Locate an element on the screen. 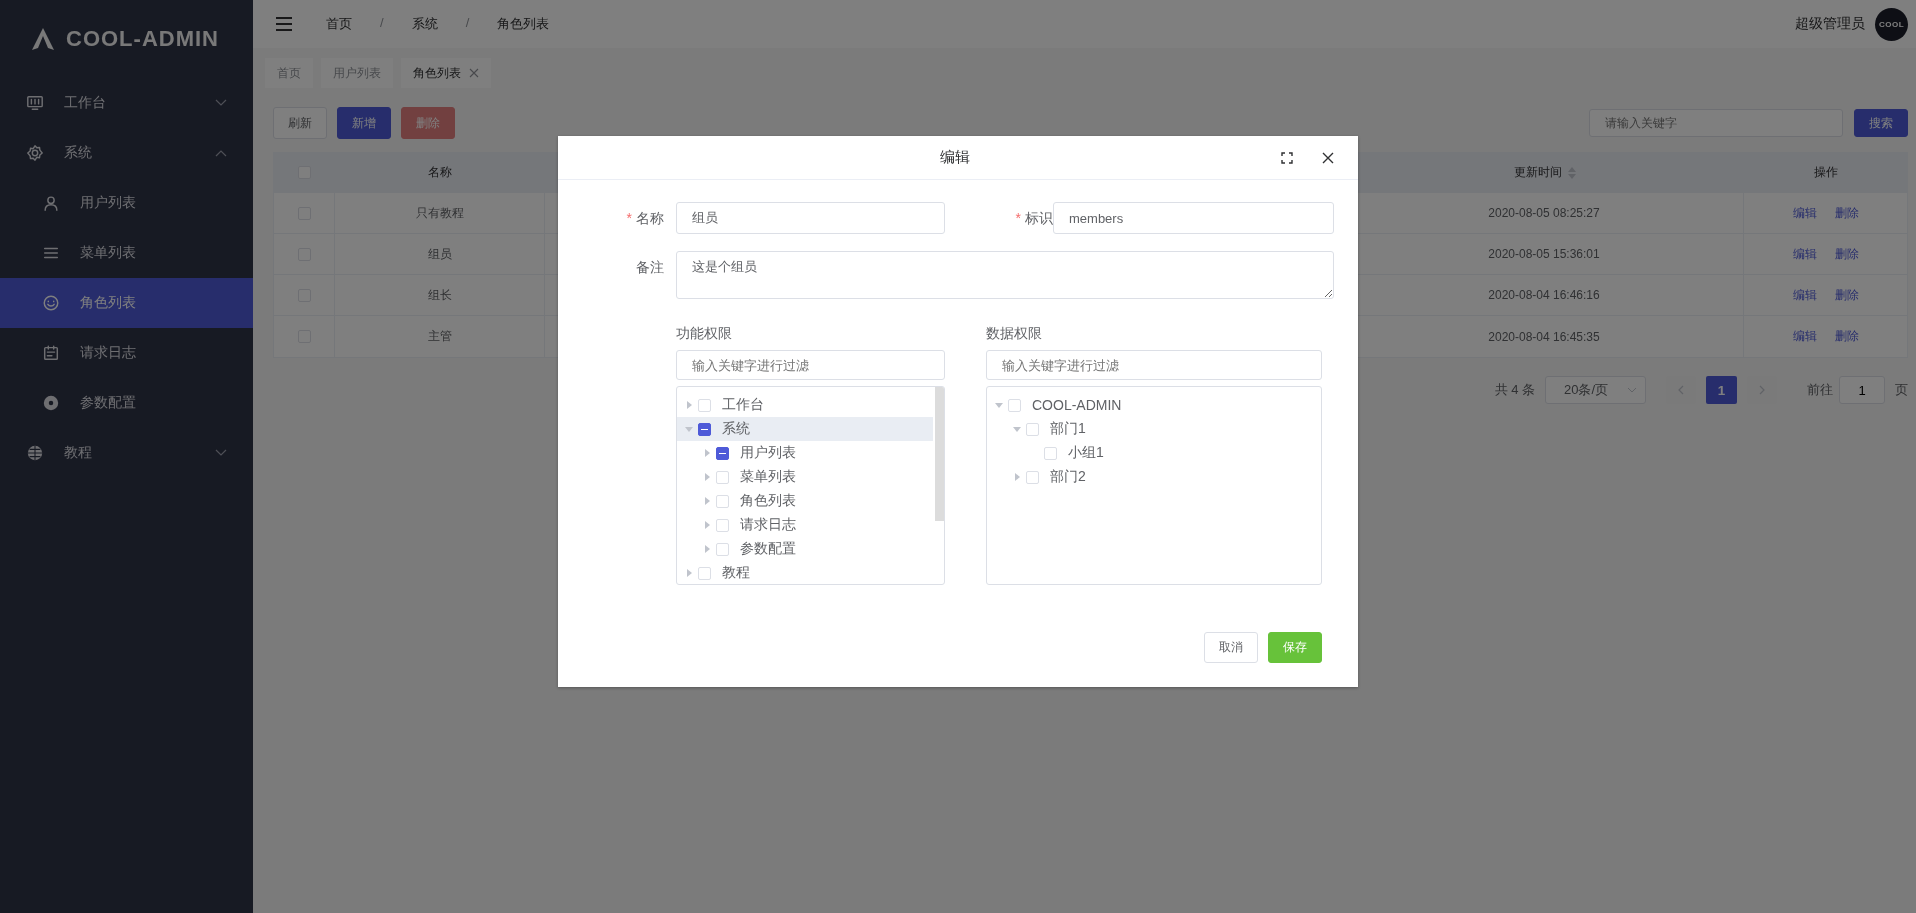 The image size is (1916, 913). menu-item: 教程 is located at coordinates (126, 453).